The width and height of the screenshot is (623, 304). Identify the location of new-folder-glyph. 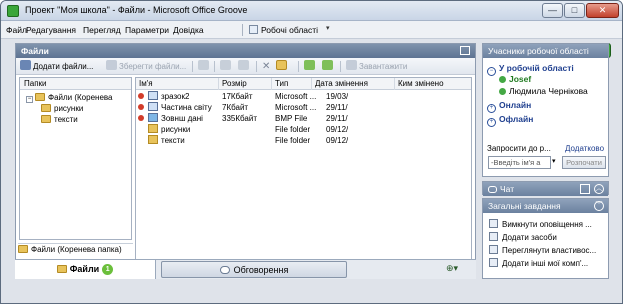
(281, 65).